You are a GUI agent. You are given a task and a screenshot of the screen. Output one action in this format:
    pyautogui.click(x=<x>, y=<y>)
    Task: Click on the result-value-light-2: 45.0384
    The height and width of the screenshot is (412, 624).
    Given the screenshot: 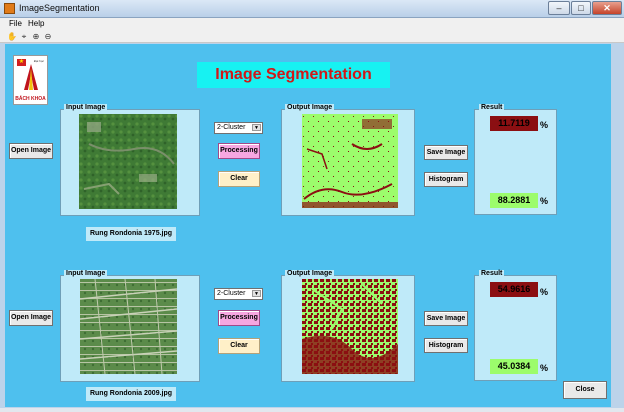 What is the action you would take?
    pyautogui.click(x=514, y=366)
    